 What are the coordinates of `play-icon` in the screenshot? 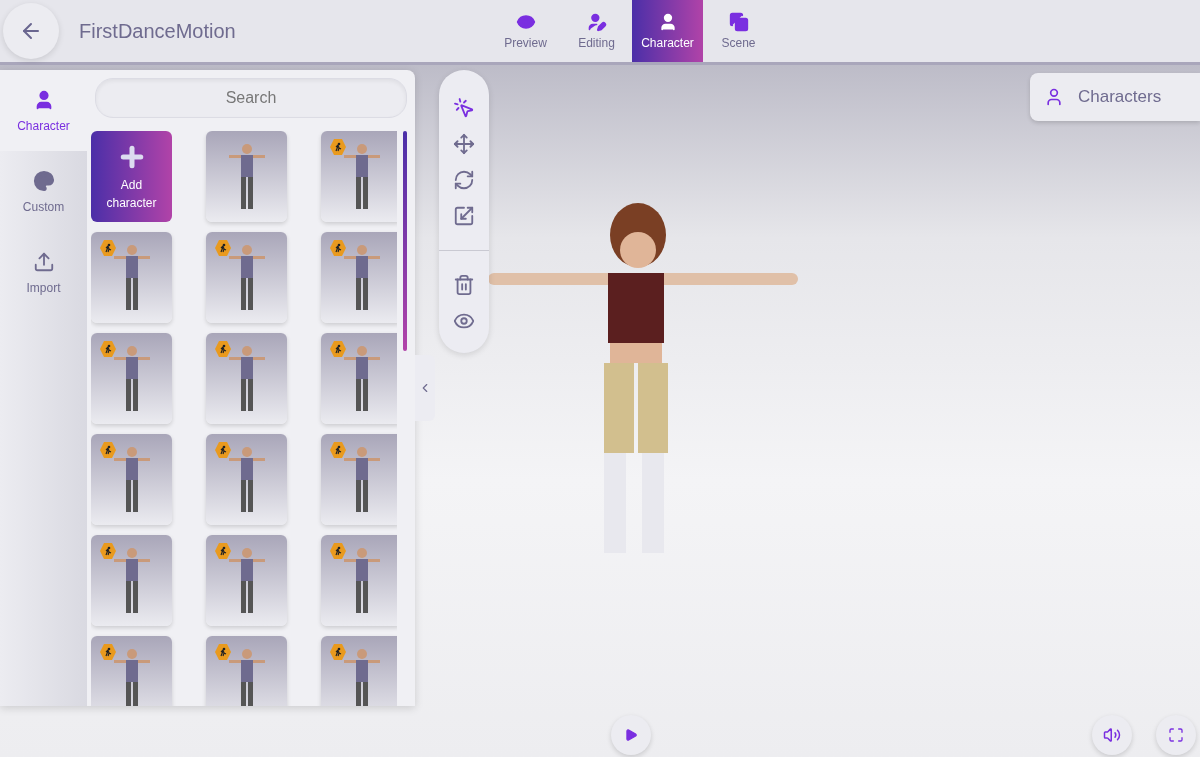 It's located at (631, 735).